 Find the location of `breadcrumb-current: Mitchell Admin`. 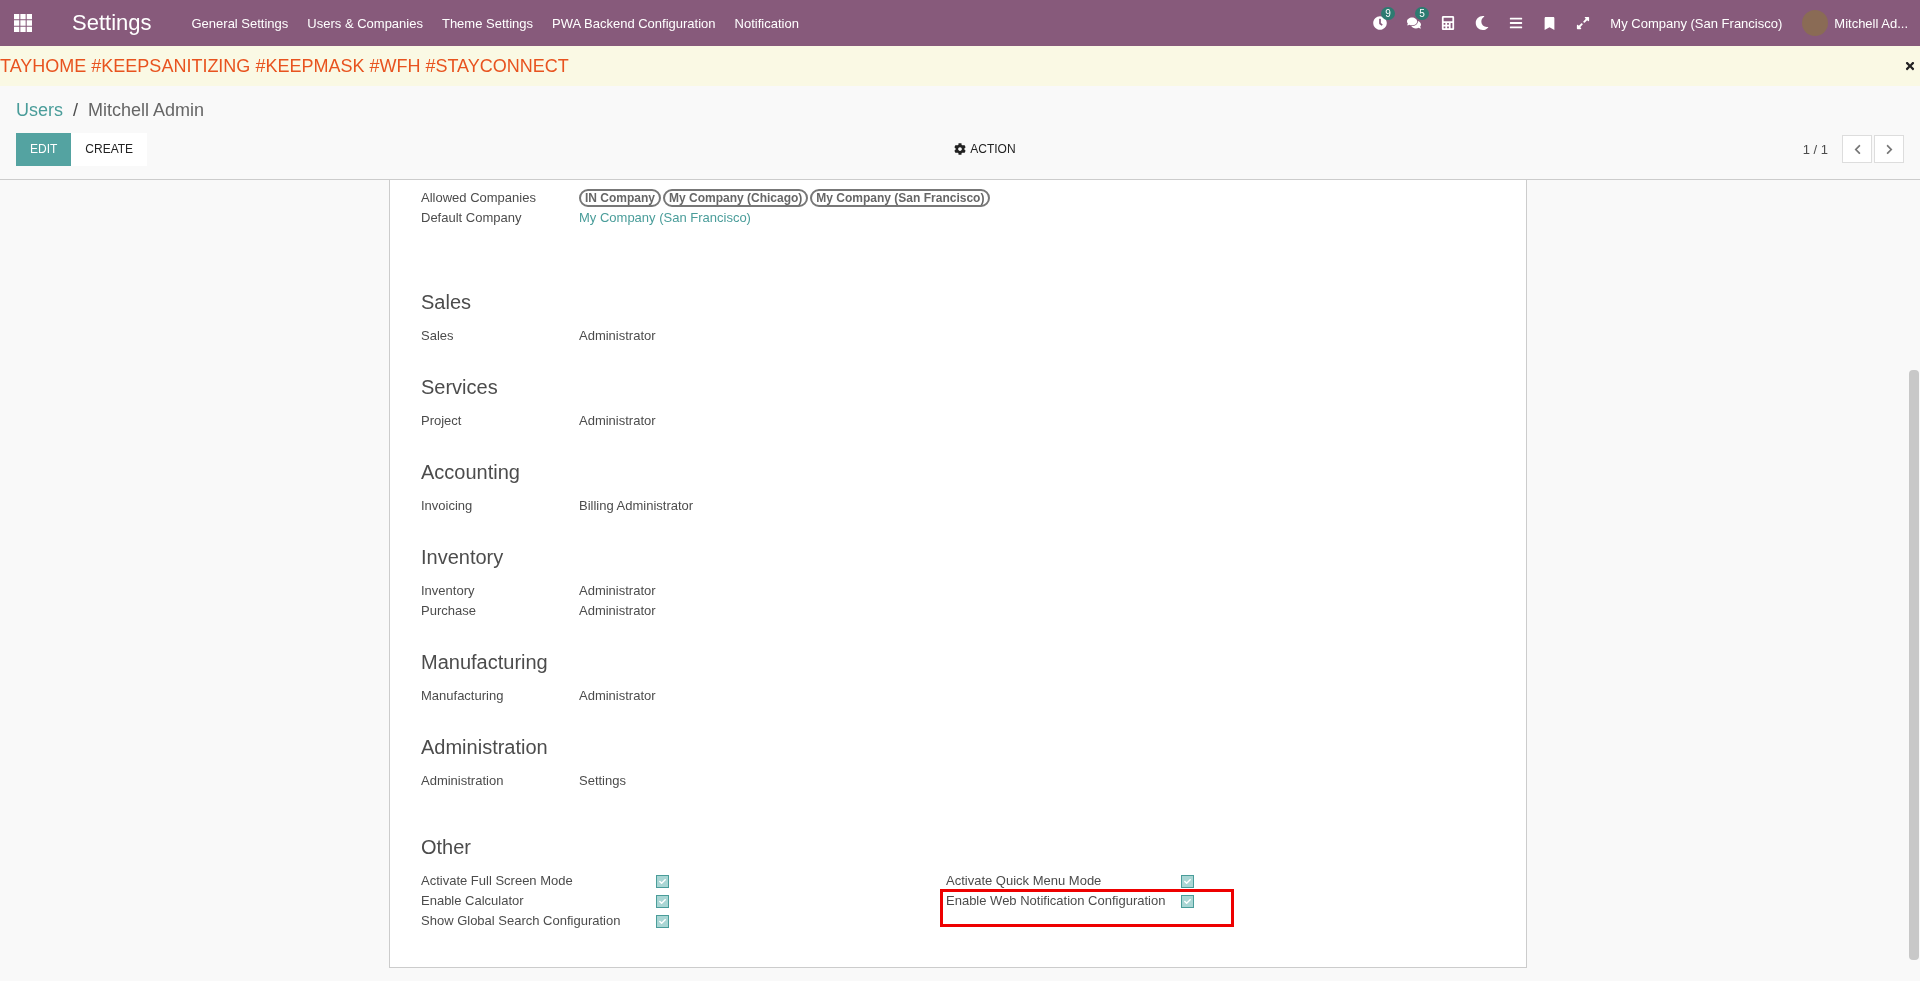

breadcrumb-current: Mitchell Admin is located at coordinates (146, 110).